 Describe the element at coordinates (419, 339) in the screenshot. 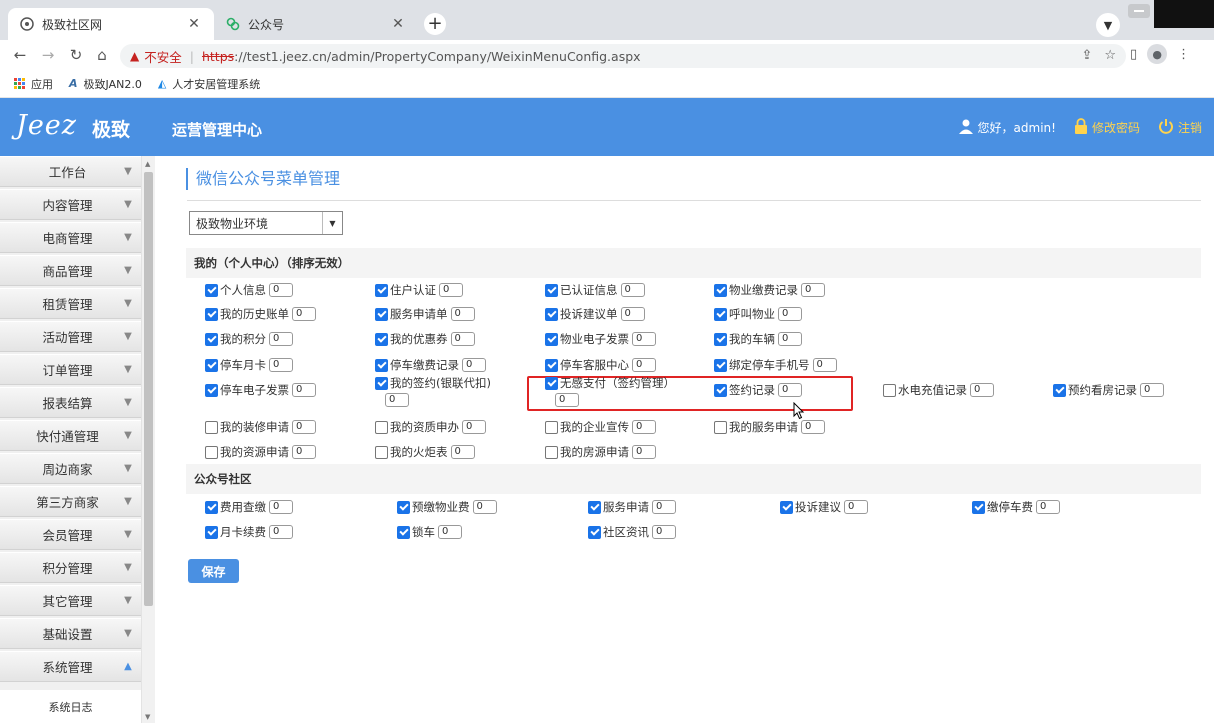

I see `menu-option-label: 我的优惠券` at that location.